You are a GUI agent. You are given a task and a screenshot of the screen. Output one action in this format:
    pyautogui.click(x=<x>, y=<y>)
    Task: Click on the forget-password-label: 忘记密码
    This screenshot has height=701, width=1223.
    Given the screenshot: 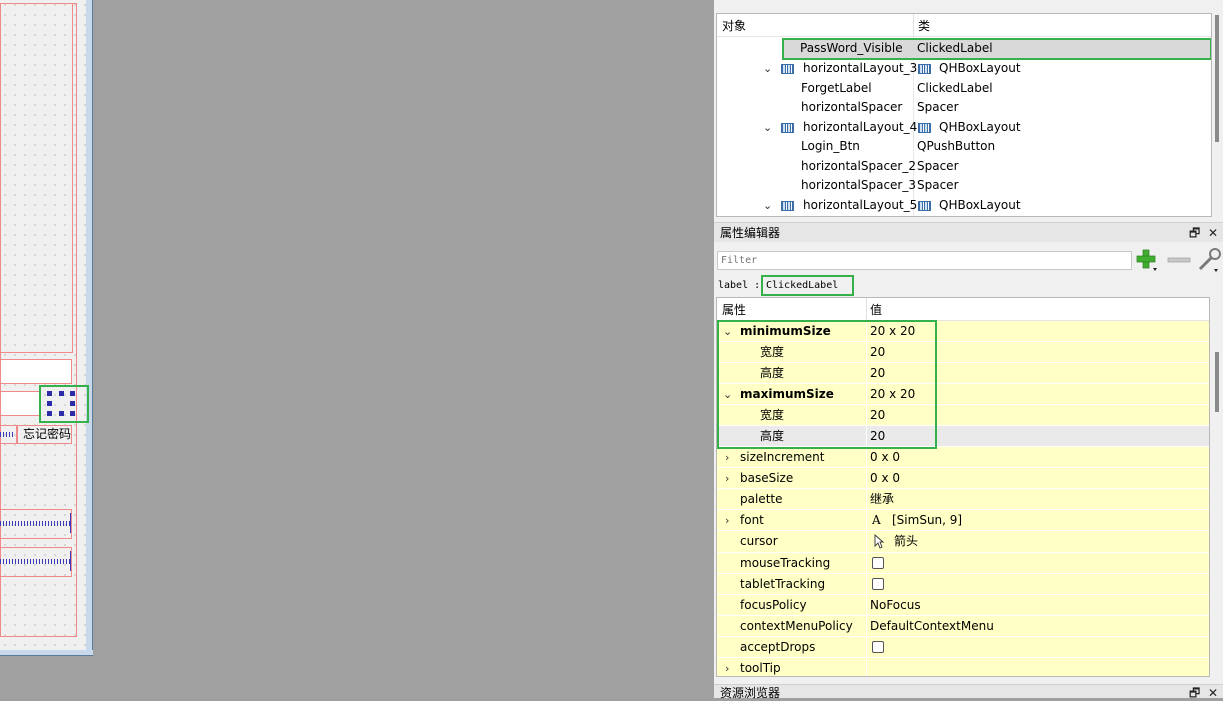 What is the action you would take?
    pyautogui.click(x=44, y=434)
    